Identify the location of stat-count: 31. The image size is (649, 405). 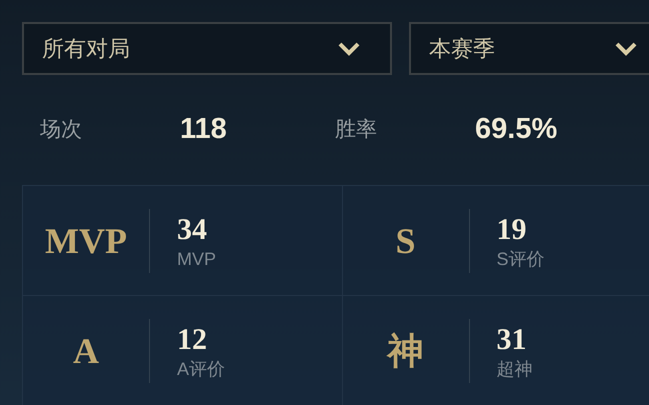
(512, 340).